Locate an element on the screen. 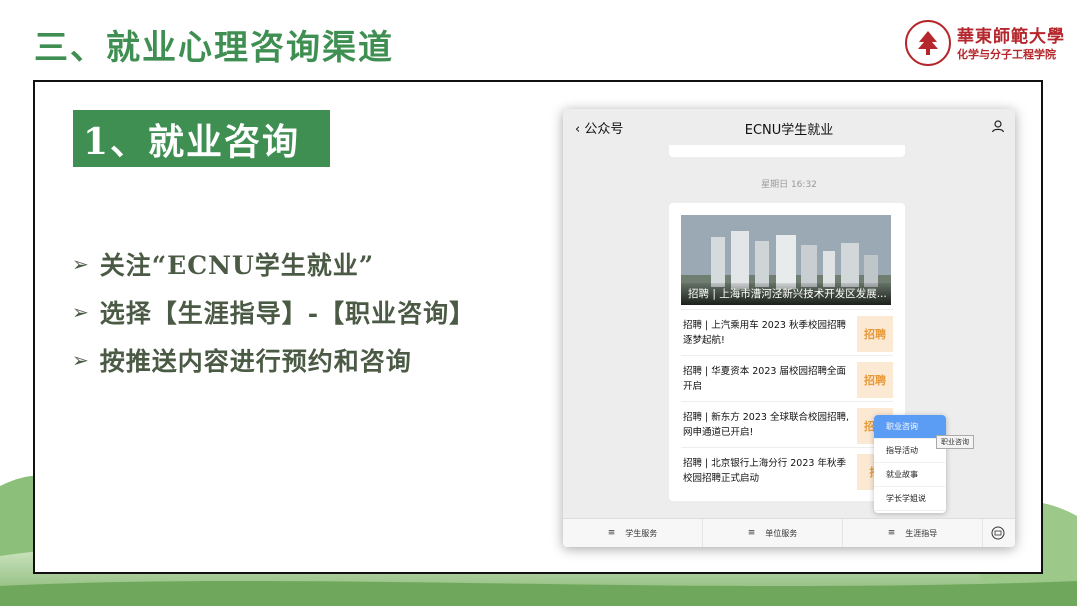  article-title: 招聘 | 上汽乘用车 2023 秋季校园招聘逐梦起航! is located at coordinates (764, 333).